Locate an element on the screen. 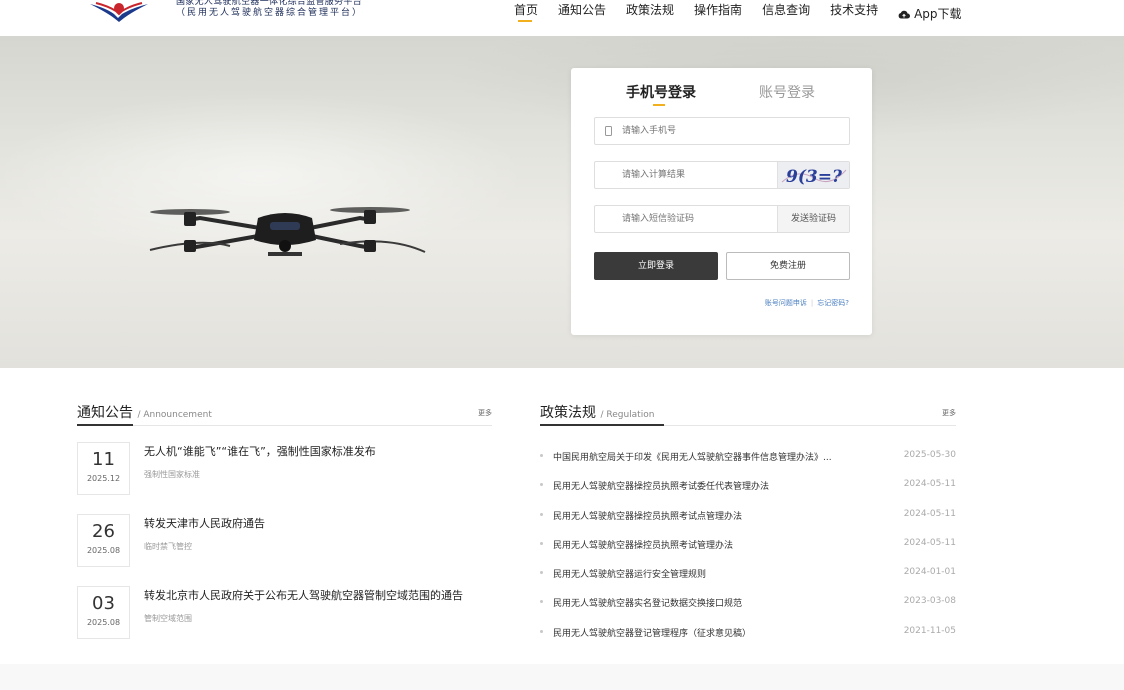  send-code-button: 发送验证码 is located at coordinates (813, 219).